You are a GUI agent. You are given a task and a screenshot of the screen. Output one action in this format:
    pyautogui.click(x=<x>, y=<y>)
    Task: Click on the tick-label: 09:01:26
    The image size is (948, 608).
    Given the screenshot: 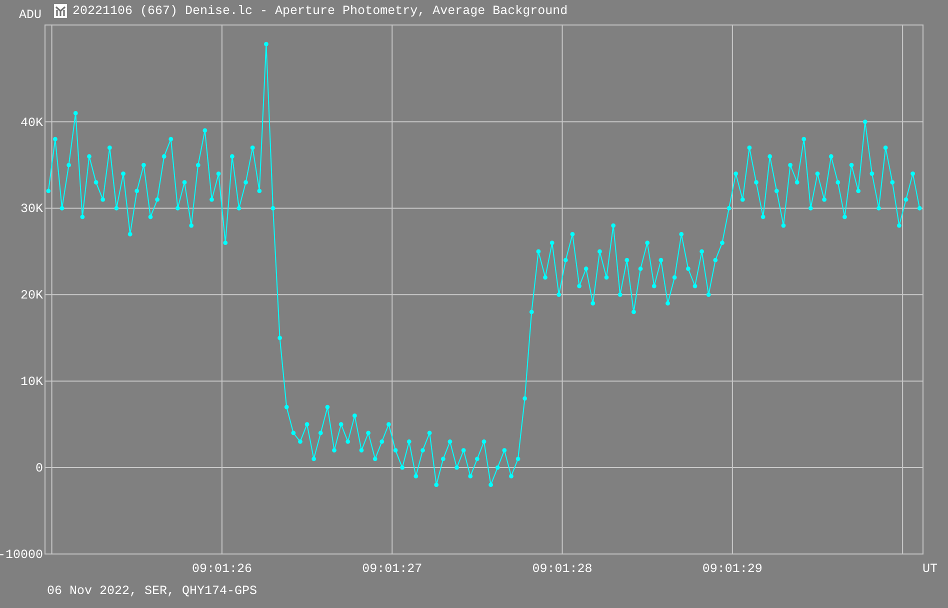 What is the action you would take?
    pyautogui.click(x=222, y=569)
    